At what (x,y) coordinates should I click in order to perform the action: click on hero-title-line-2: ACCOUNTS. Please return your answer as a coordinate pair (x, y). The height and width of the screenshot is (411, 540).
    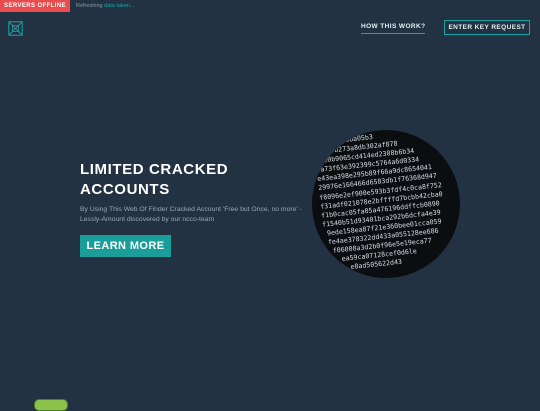
    Looking at the image, I should click on (125, 189).